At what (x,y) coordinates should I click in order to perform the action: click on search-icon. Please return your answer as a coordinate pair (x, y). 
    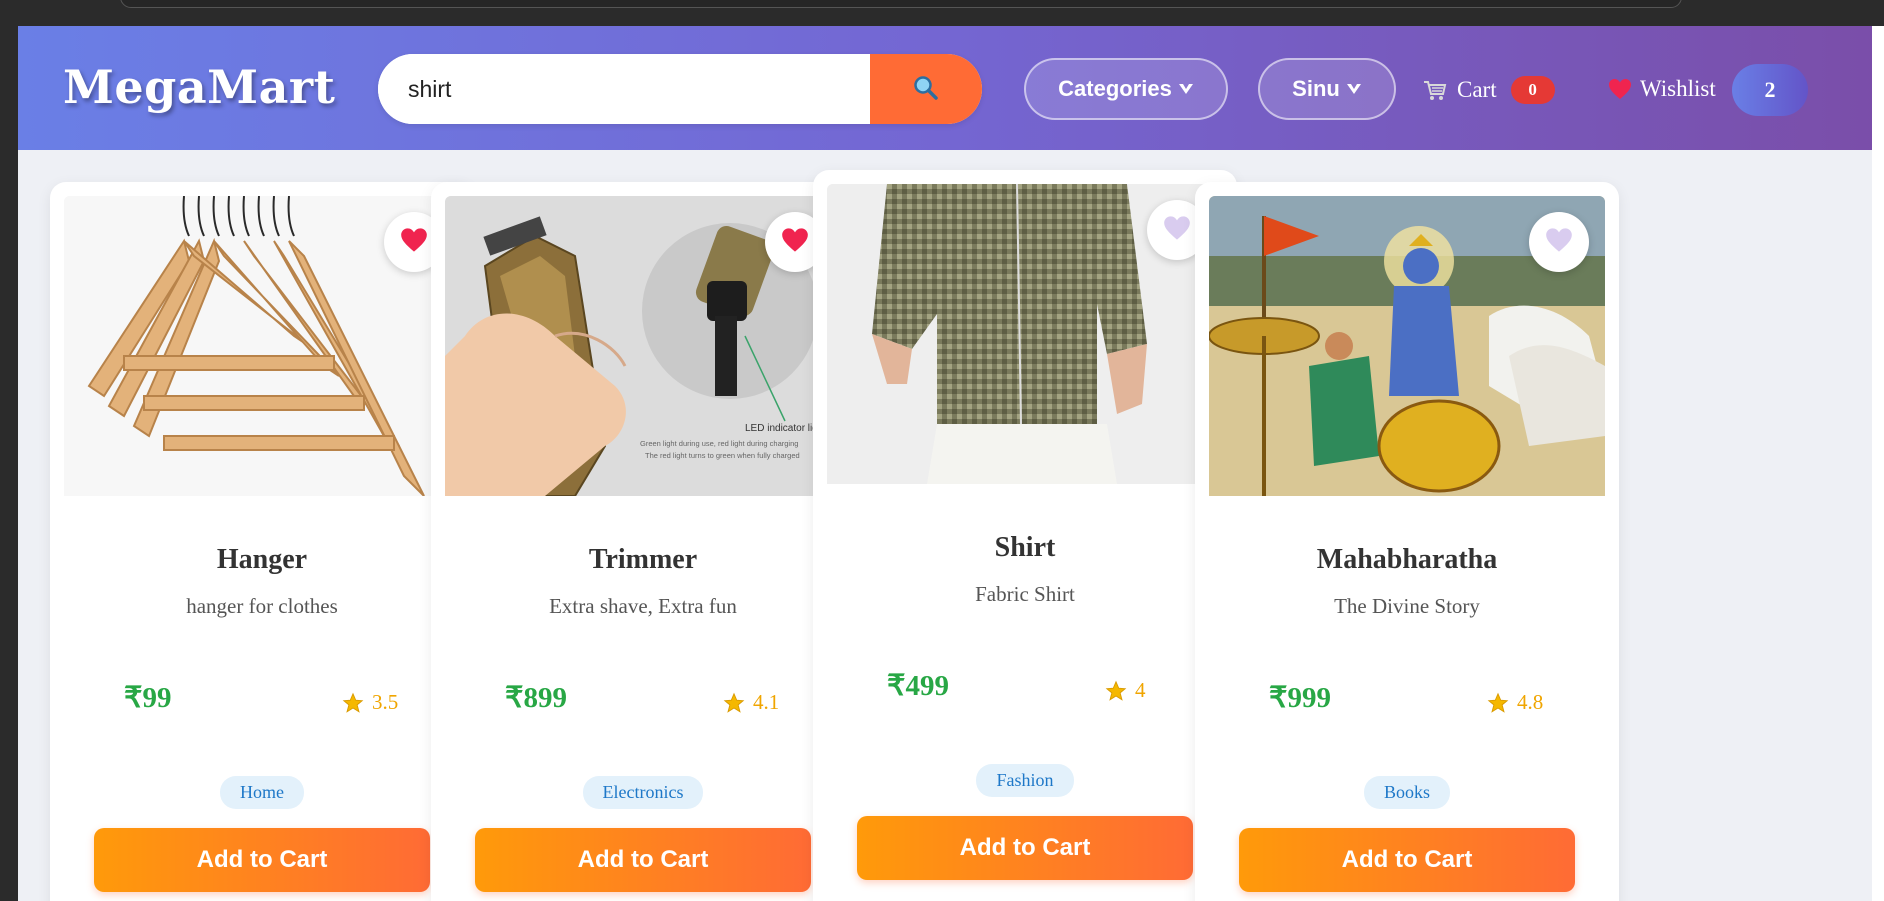
    Looking at the image, I should click on (926, 89).